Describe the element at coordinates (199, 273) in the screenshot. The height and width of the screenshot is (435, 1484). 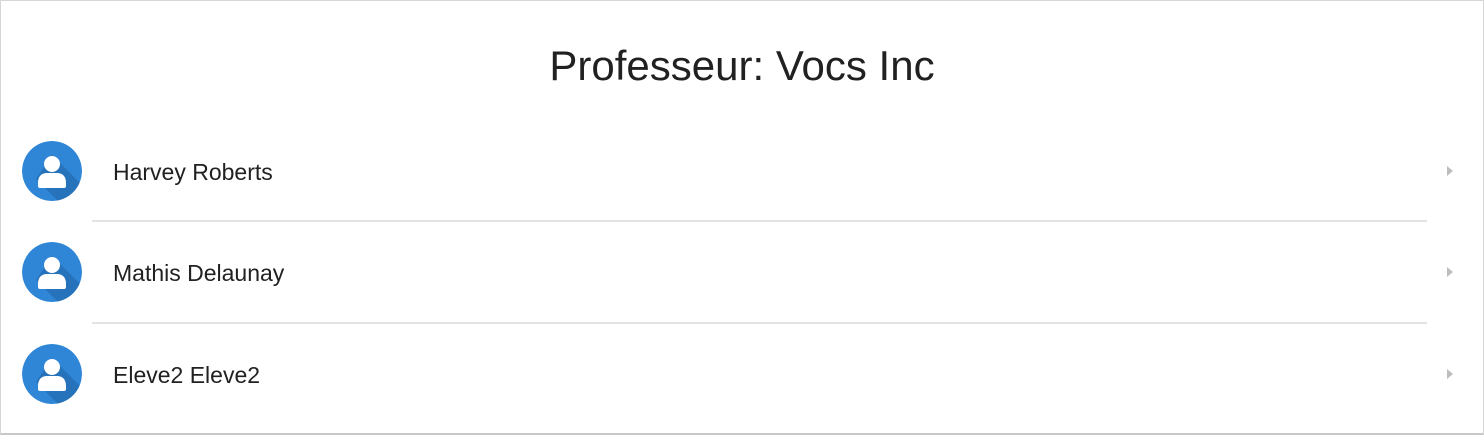
I see `student-name: Mathis Delaunay` at that location.